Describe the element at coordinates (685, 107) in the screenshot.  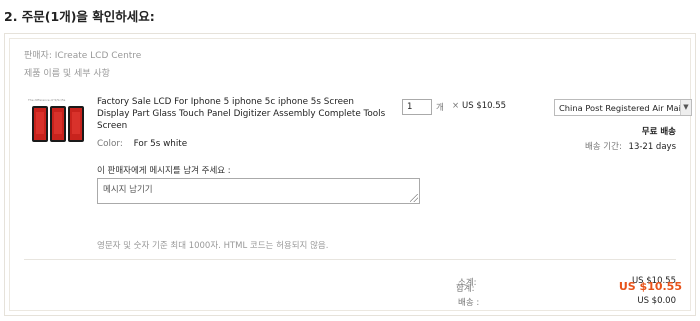
I see `chevron-down-icon: ▼` at that location.